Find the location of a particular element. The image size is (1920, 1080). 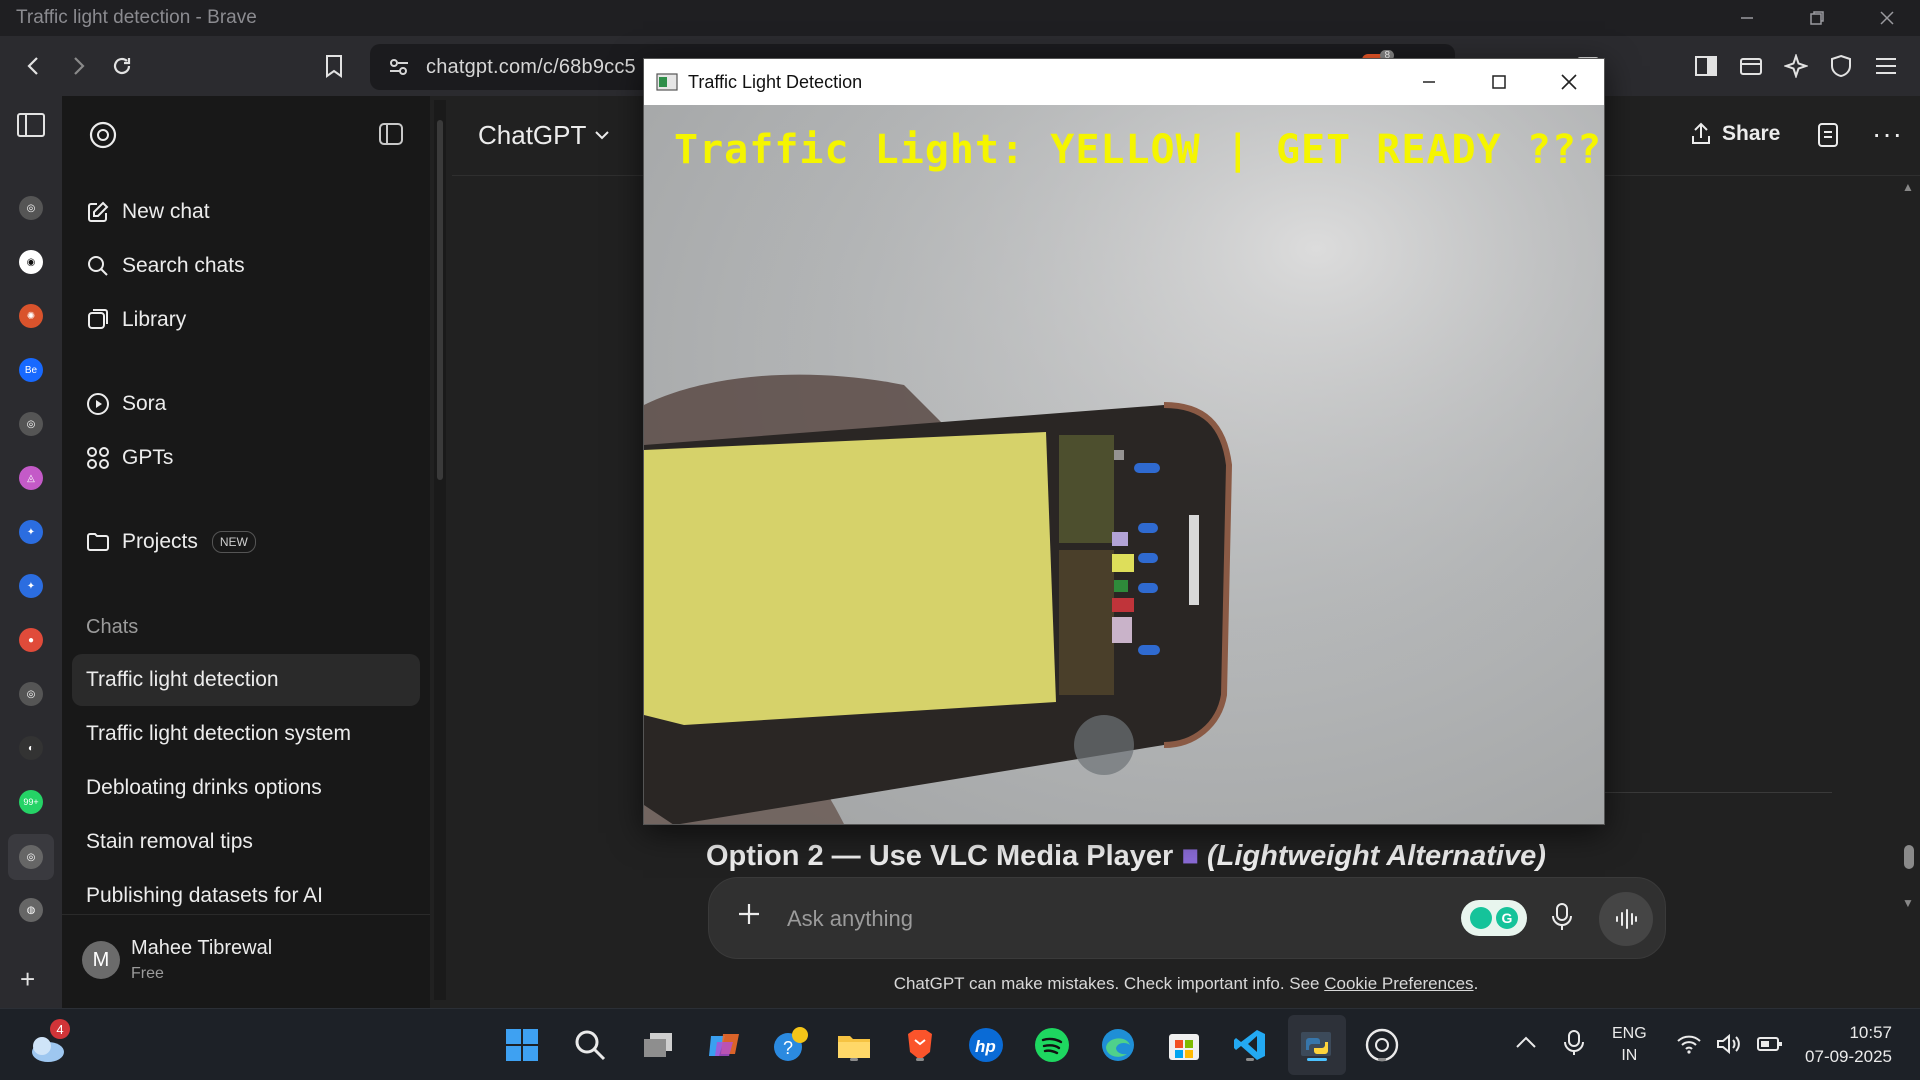

hamburger-icon is located at coordinates (1886, 66).